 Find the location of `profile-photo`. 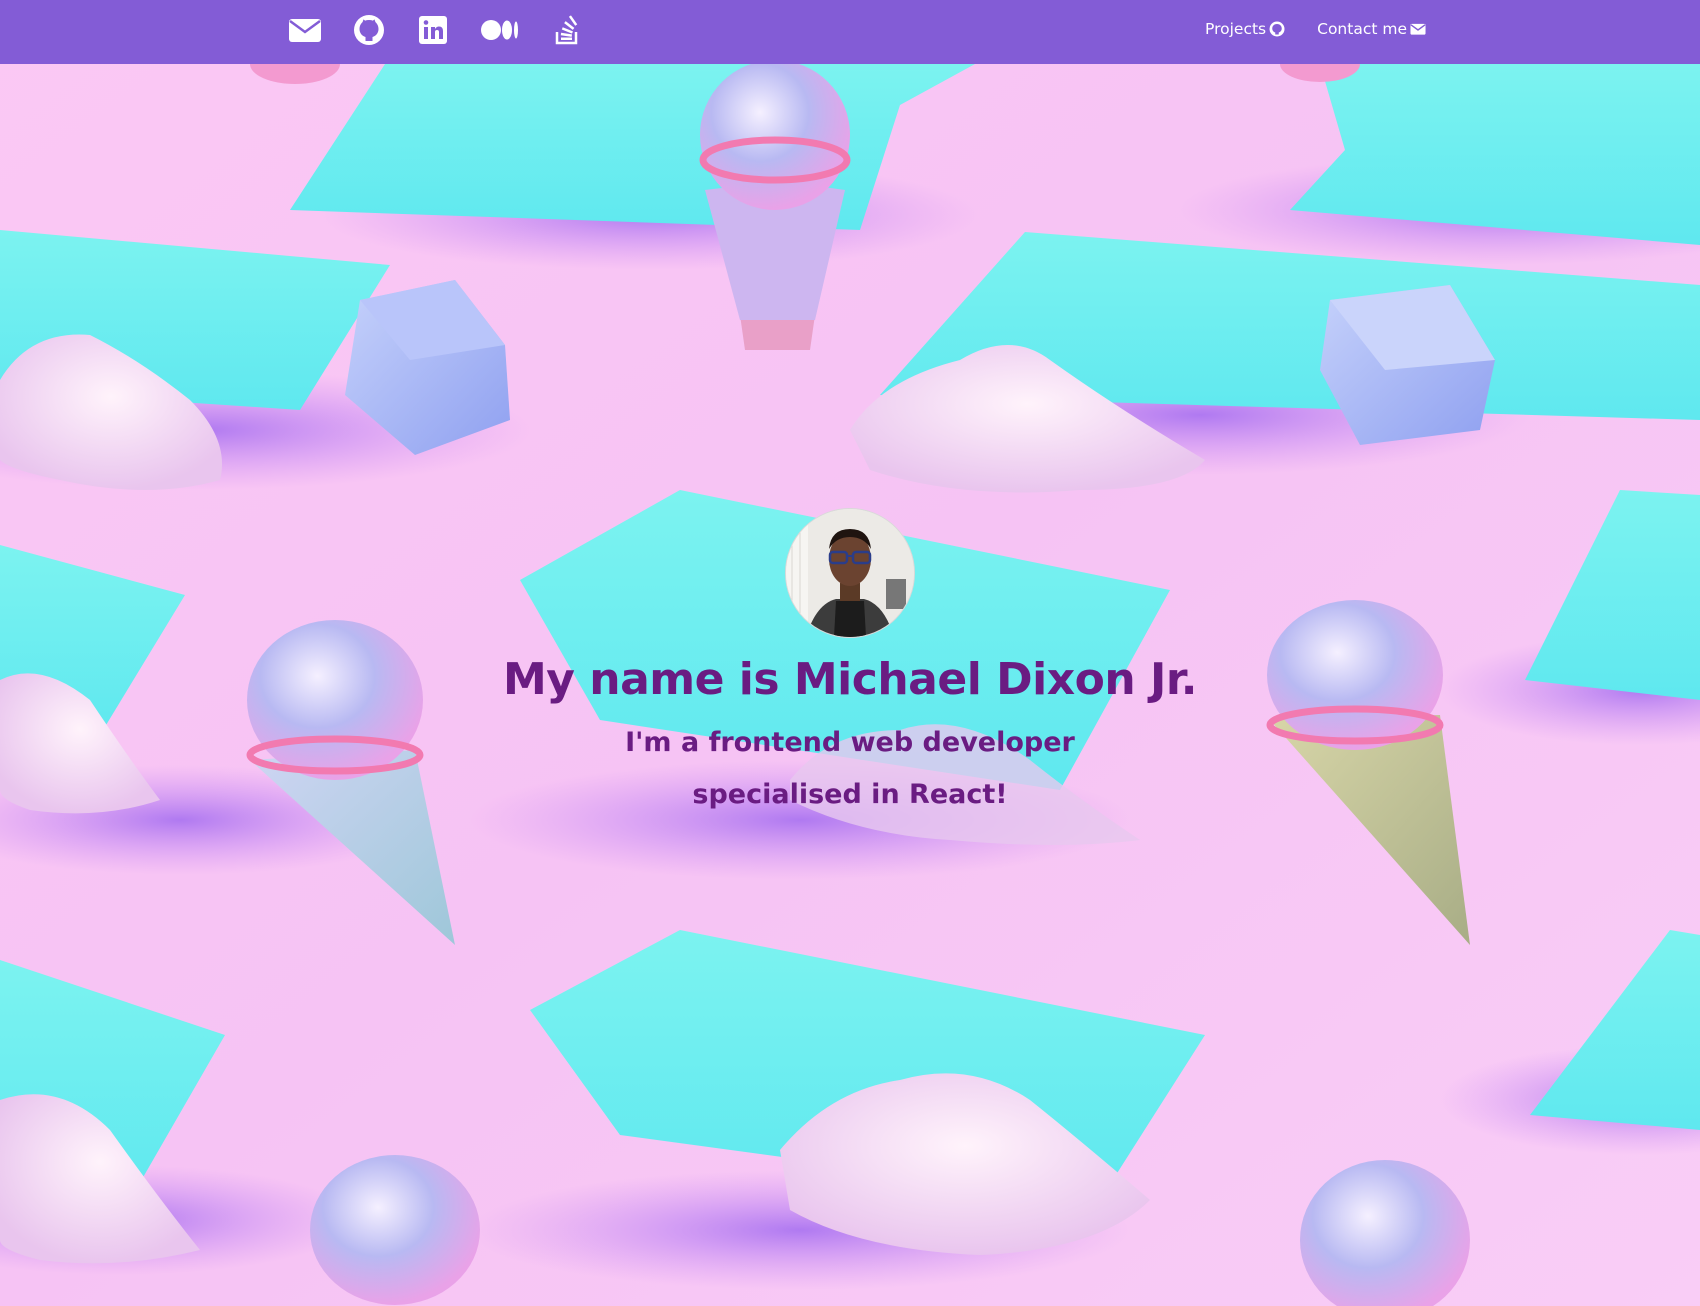

profile-photo is located at coordinates (850, 573).